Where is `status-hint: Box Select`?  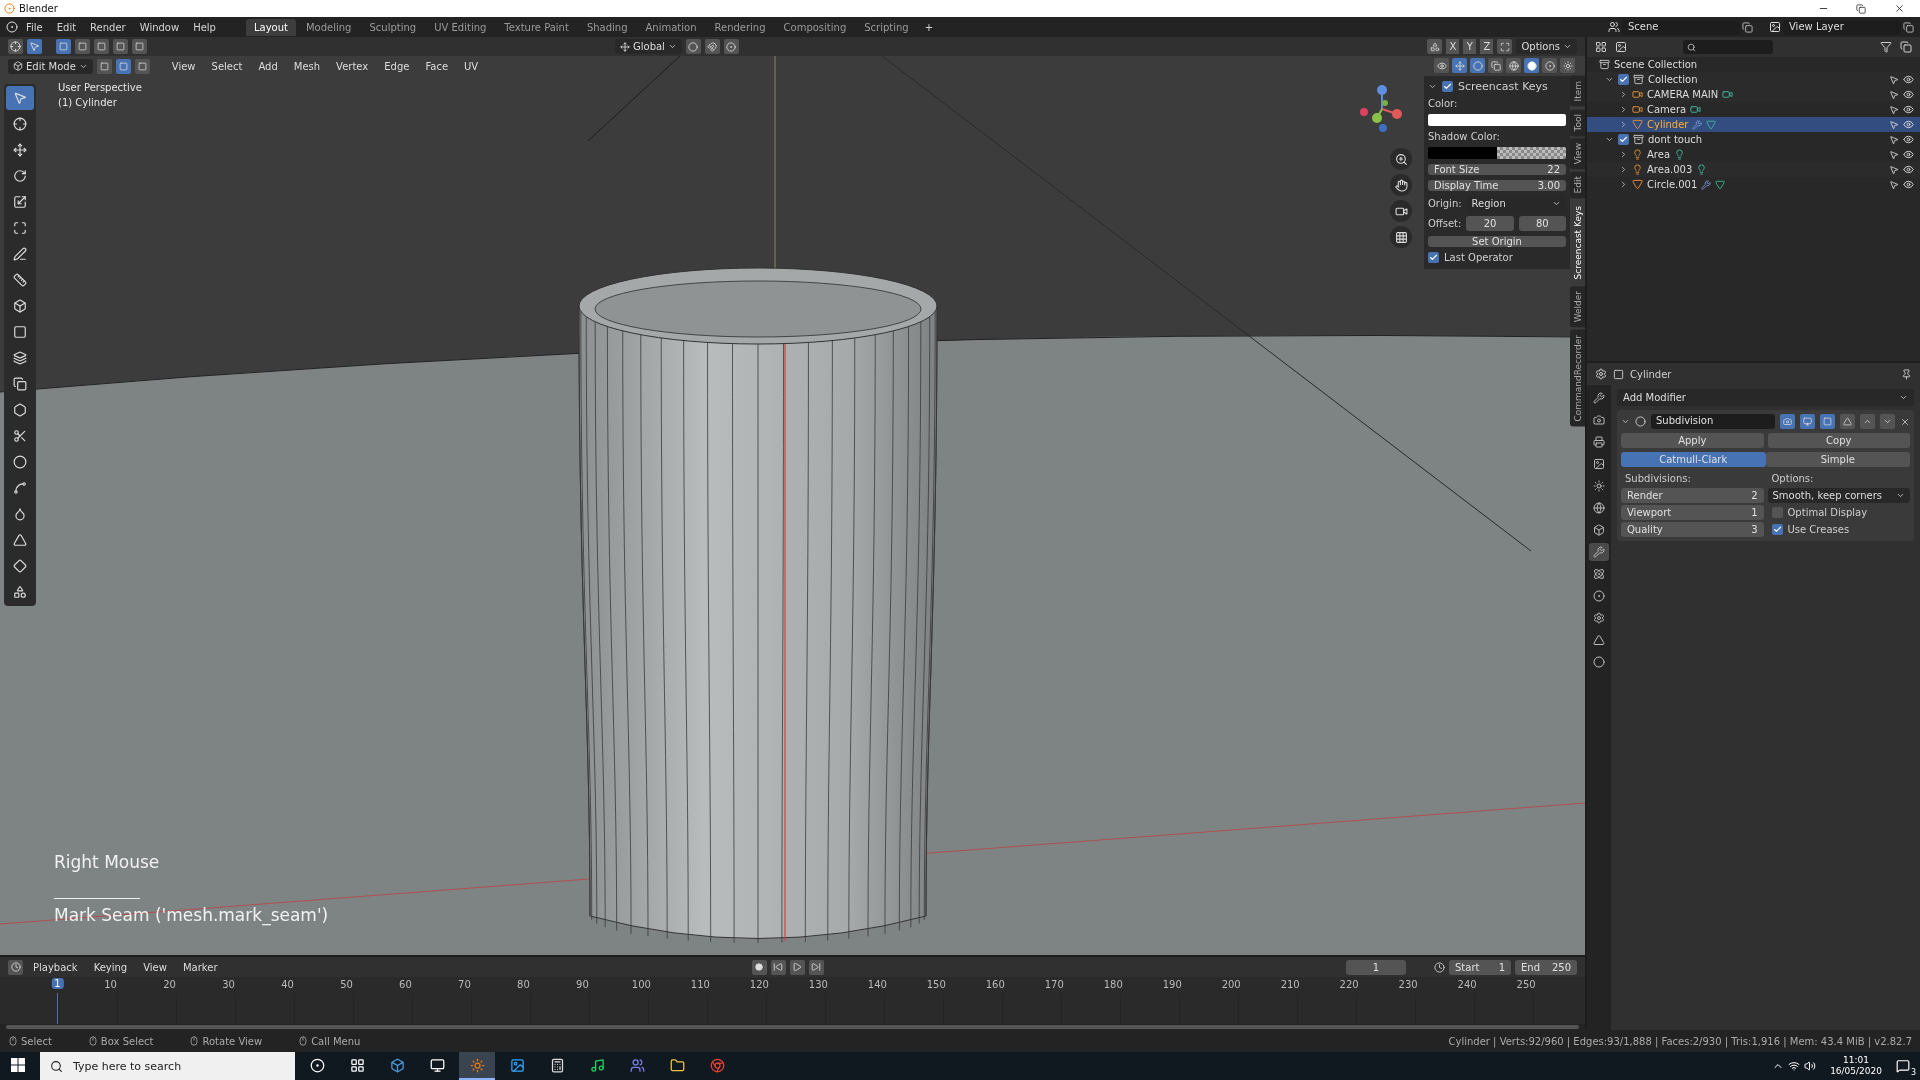
status-hint: Box Select is located at coordinates (120, 1041).